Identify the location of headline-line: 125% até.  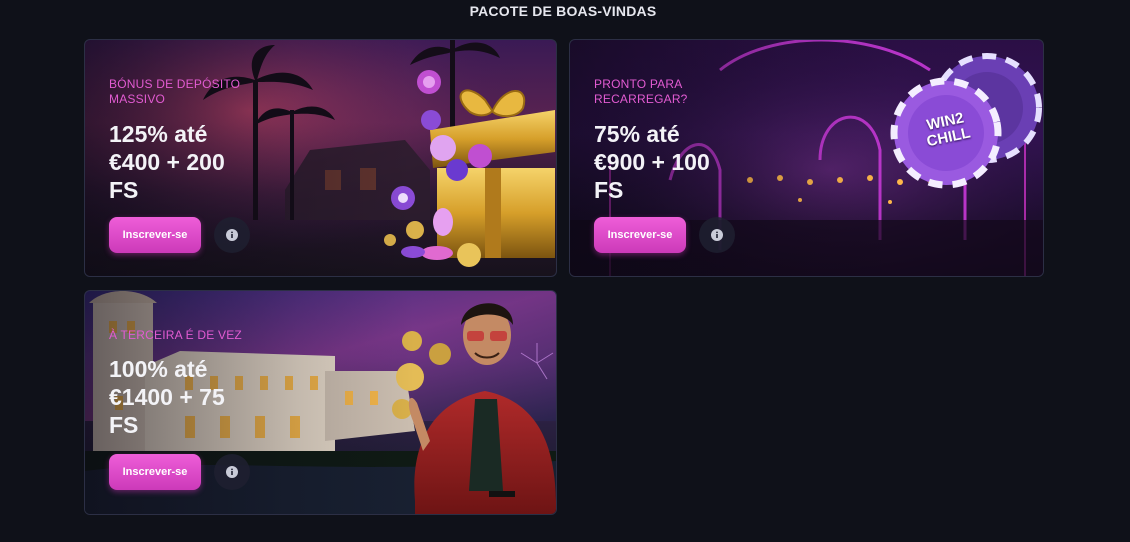
(158, 134).